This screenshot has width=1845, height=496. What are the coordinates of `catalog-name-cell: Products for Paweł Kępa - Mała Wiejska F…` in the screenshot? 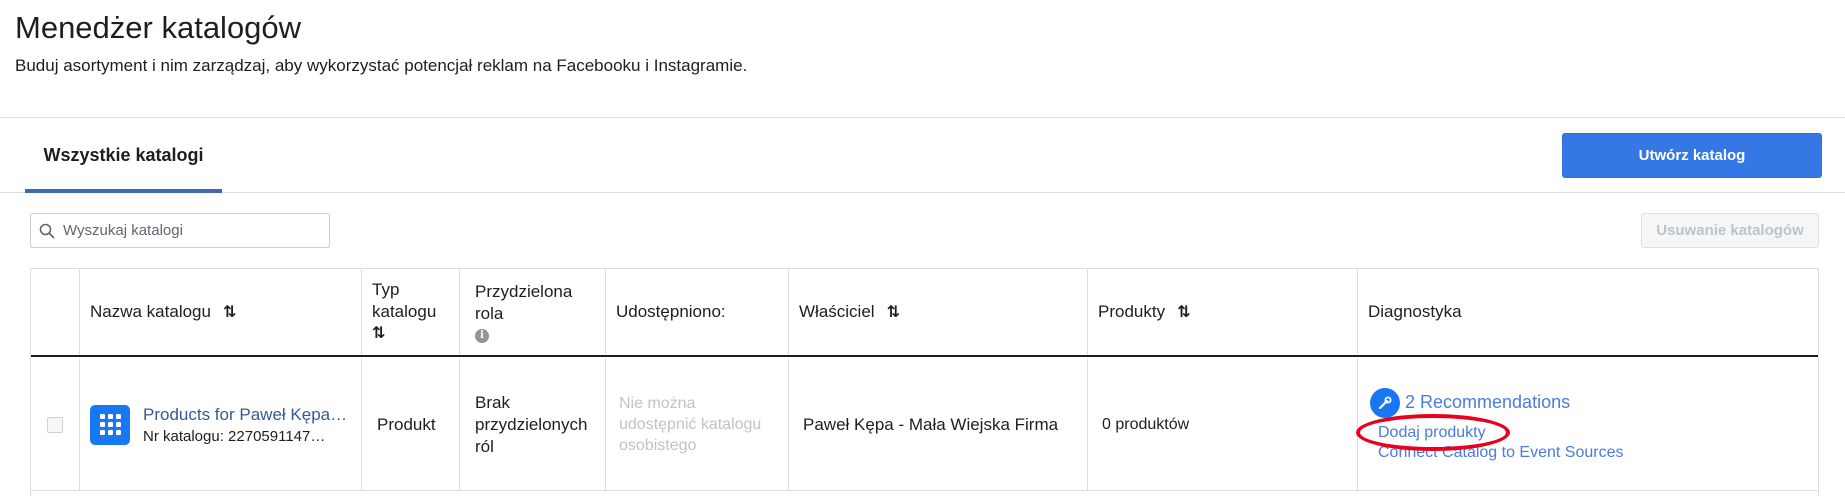 It's located at (221, 424).